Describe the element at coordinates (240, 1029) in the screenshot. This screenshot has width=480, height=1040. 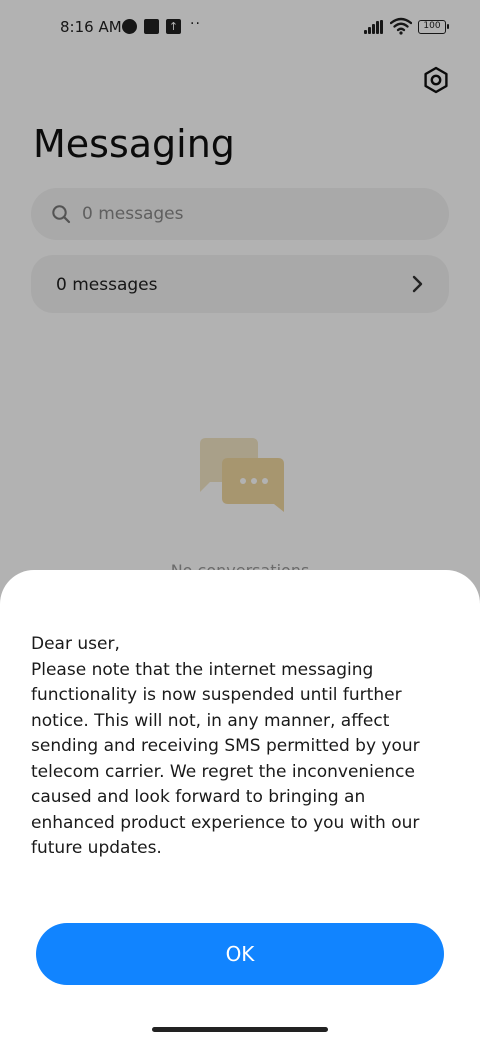
I see `home-indicator` at that location.